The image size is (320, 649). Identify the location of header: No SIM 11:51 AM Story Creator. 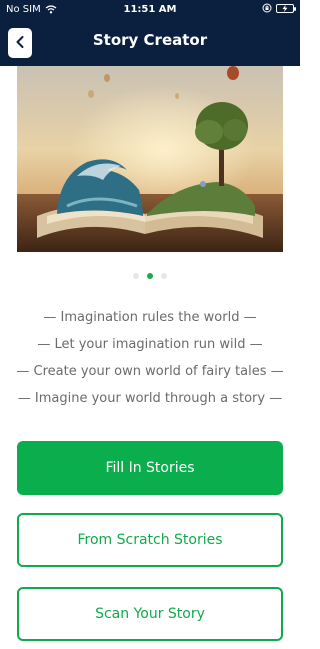
(150, 33).